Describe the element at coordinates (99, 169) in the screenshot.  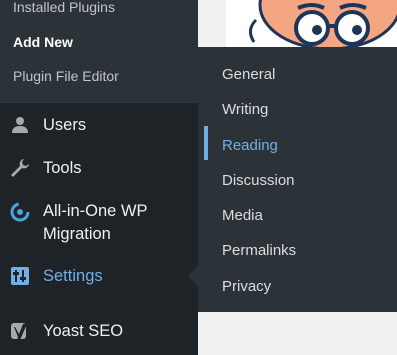
I see `menu-item-tools: Tools` at that location.